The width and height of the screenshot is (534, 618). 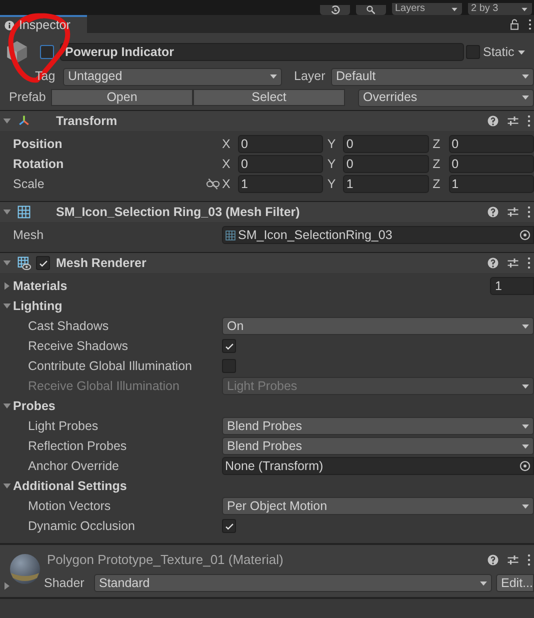 What do you see at coordinates (87, 121) in the screenshot?
I see `component-title: Transform` at bounding box center [87, 121].